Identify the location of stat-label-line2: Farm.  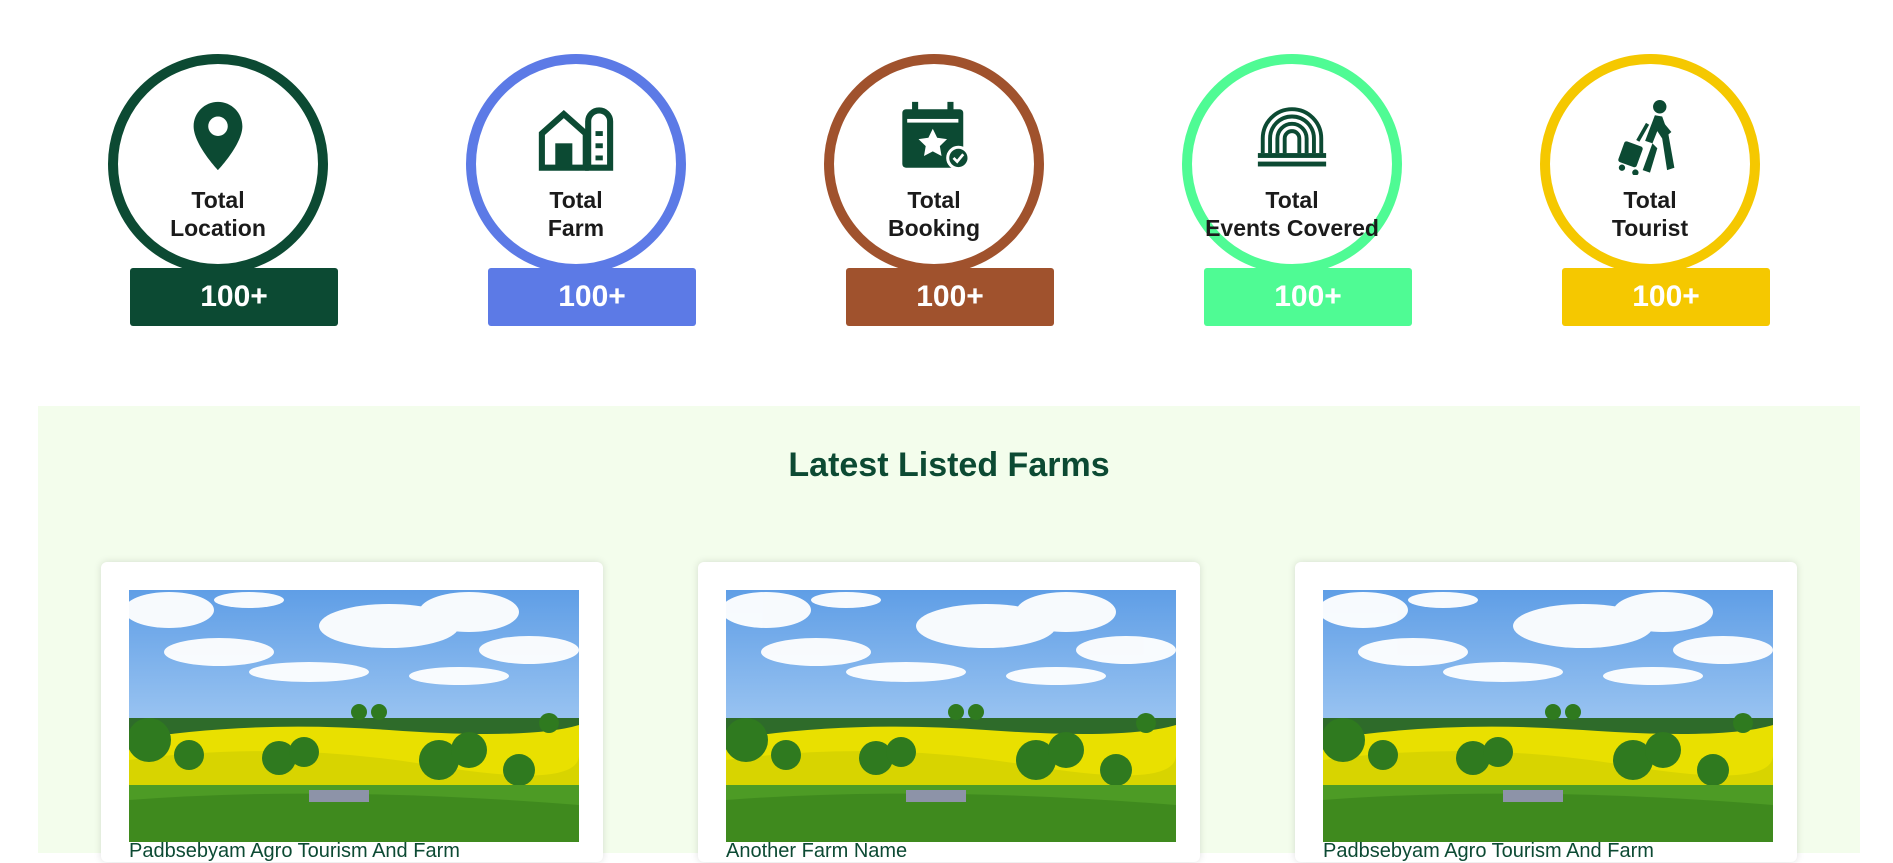
(576, 228).